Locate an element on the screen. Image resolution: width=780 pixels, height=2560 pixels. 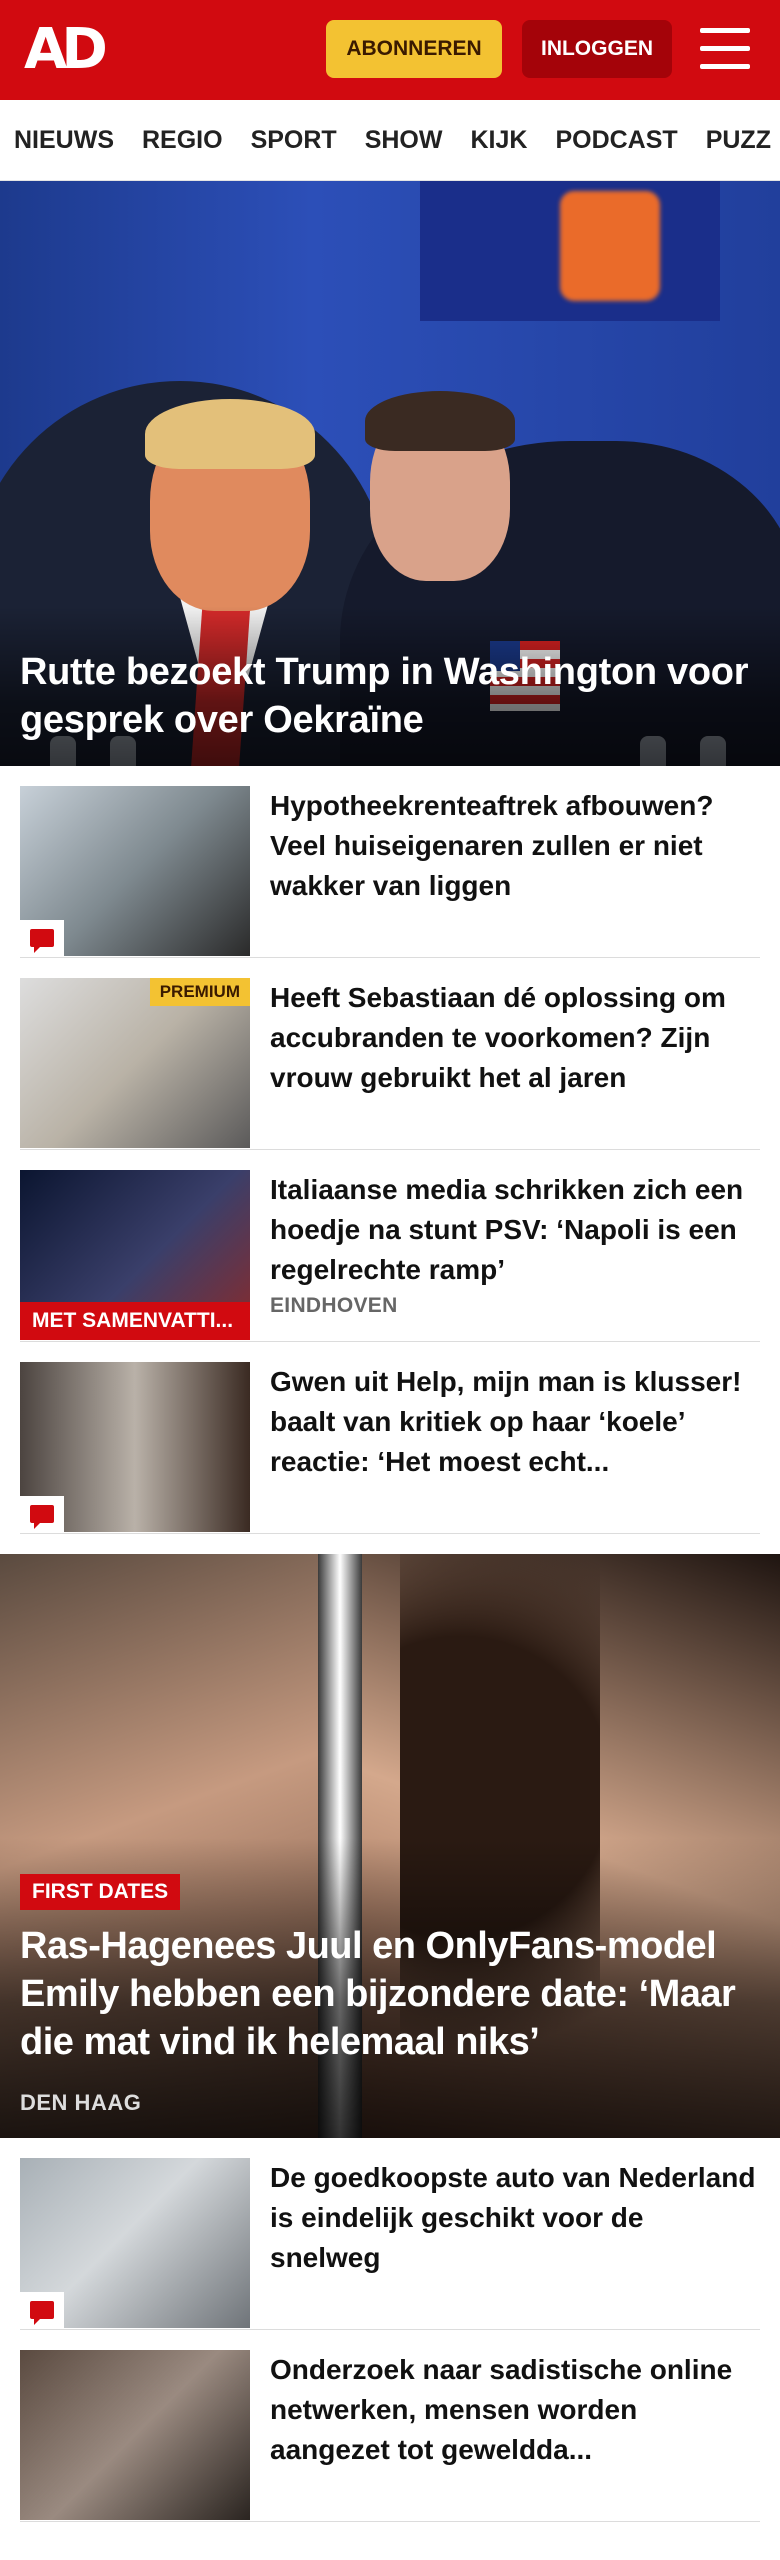
nav-item-kijk: KIJK is located at coordinates (498, 140).